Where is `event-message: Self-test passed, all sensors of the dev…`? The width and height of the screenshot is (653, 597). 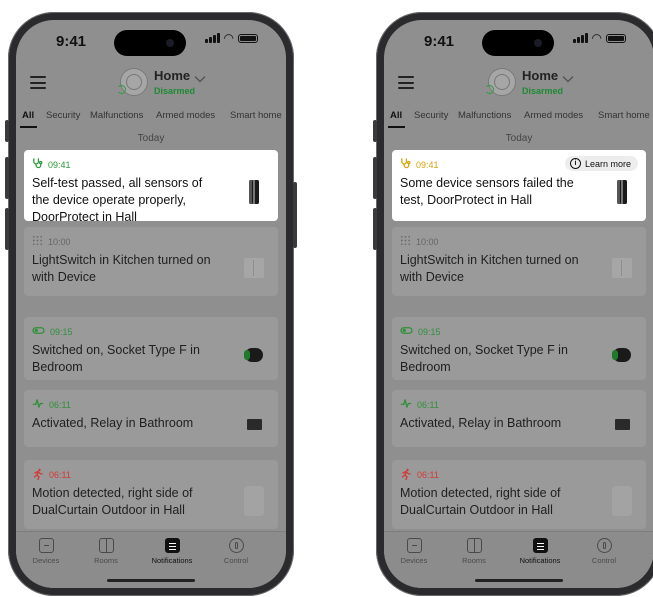
event-message: Self-test passed, all sensors of the dev… is located at coordinates (117, 200).